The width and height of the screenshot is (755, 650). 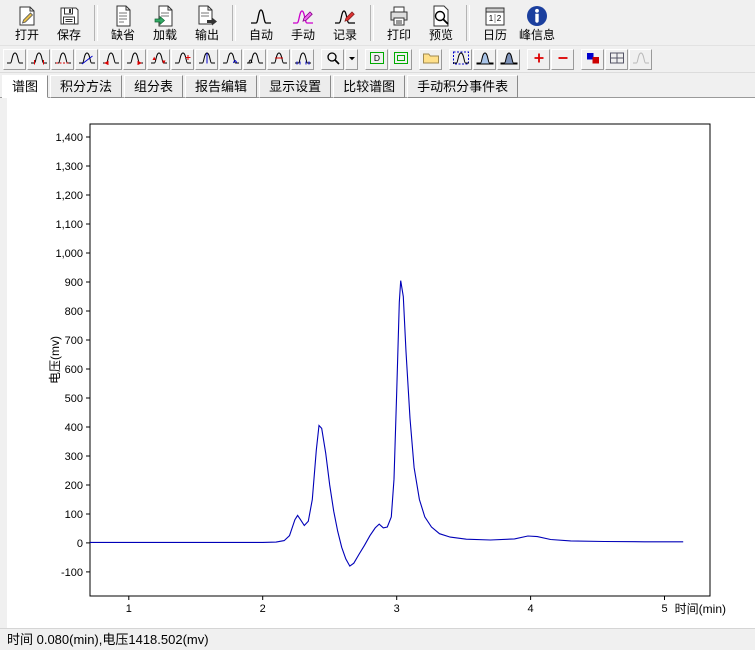 I want to click on tab-chromatogram: 谱图, so click(x=25, y=86).